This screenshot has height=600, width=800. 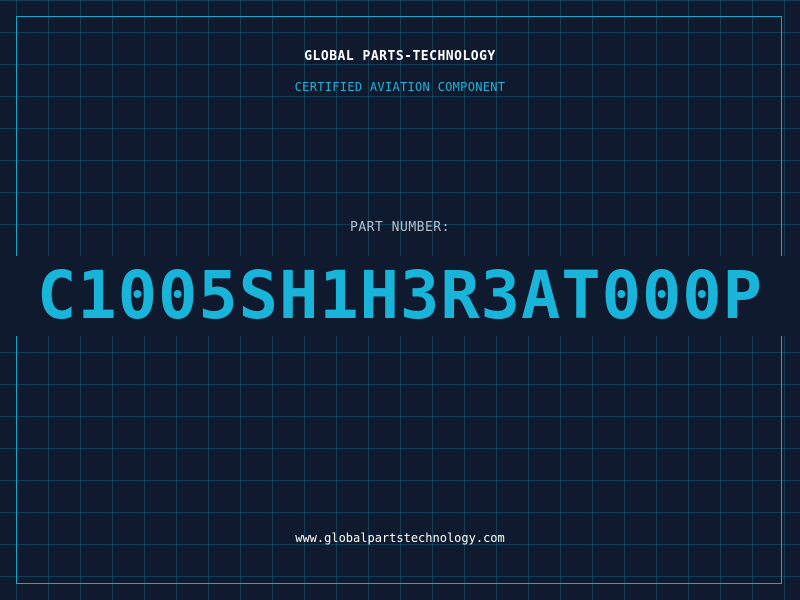 What do you see at coordinates (400, 538) in the screenshot?
I see `website-url: www.globalpartstechnology.com` at bounding box center [400, 538].